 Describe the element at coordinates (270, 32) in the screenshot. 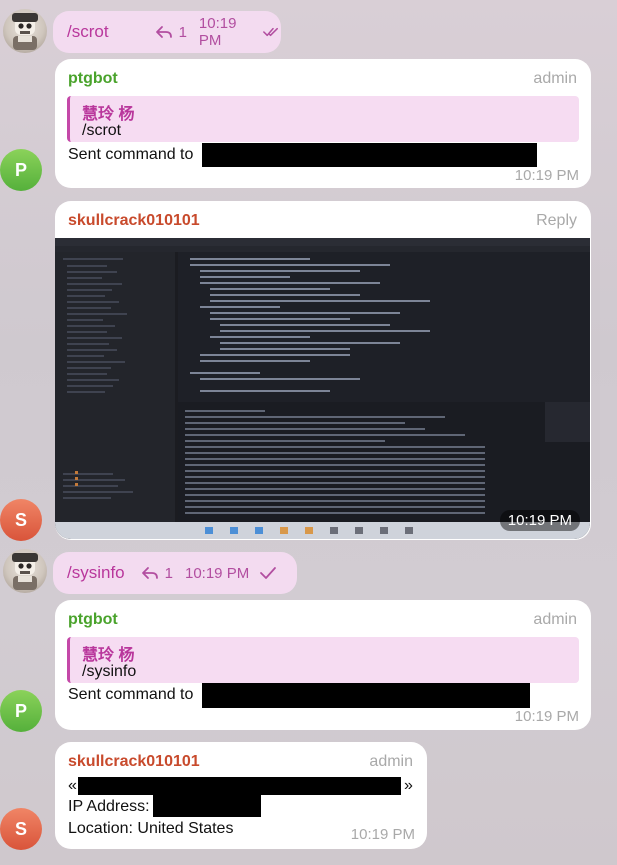

I see `double-check-icon` at that location.